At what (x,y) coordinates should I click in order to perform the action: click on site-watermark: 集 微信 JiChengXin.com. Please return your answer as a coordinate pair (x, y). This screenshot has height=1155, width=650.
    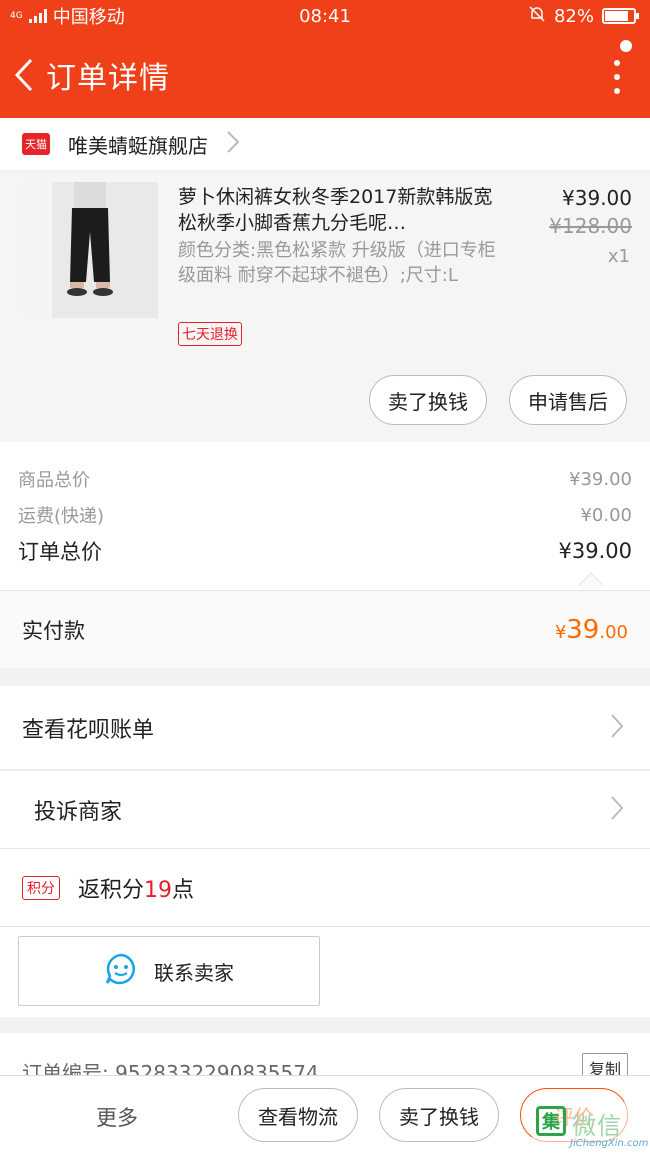
    Looking at the image, I should click on (591, 1128).